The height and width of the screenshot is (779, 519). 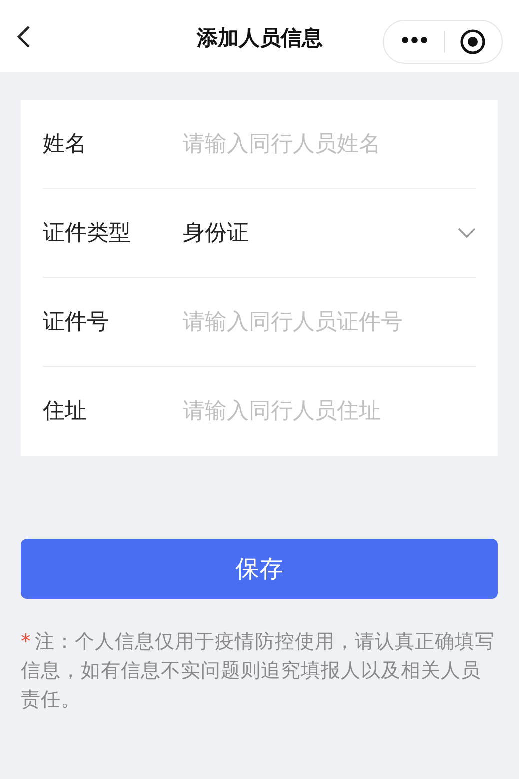 What do you see at coordinates (467, 233) in the screenshot?
I see `chevron-down-icon` at bounding box center [467, 233].